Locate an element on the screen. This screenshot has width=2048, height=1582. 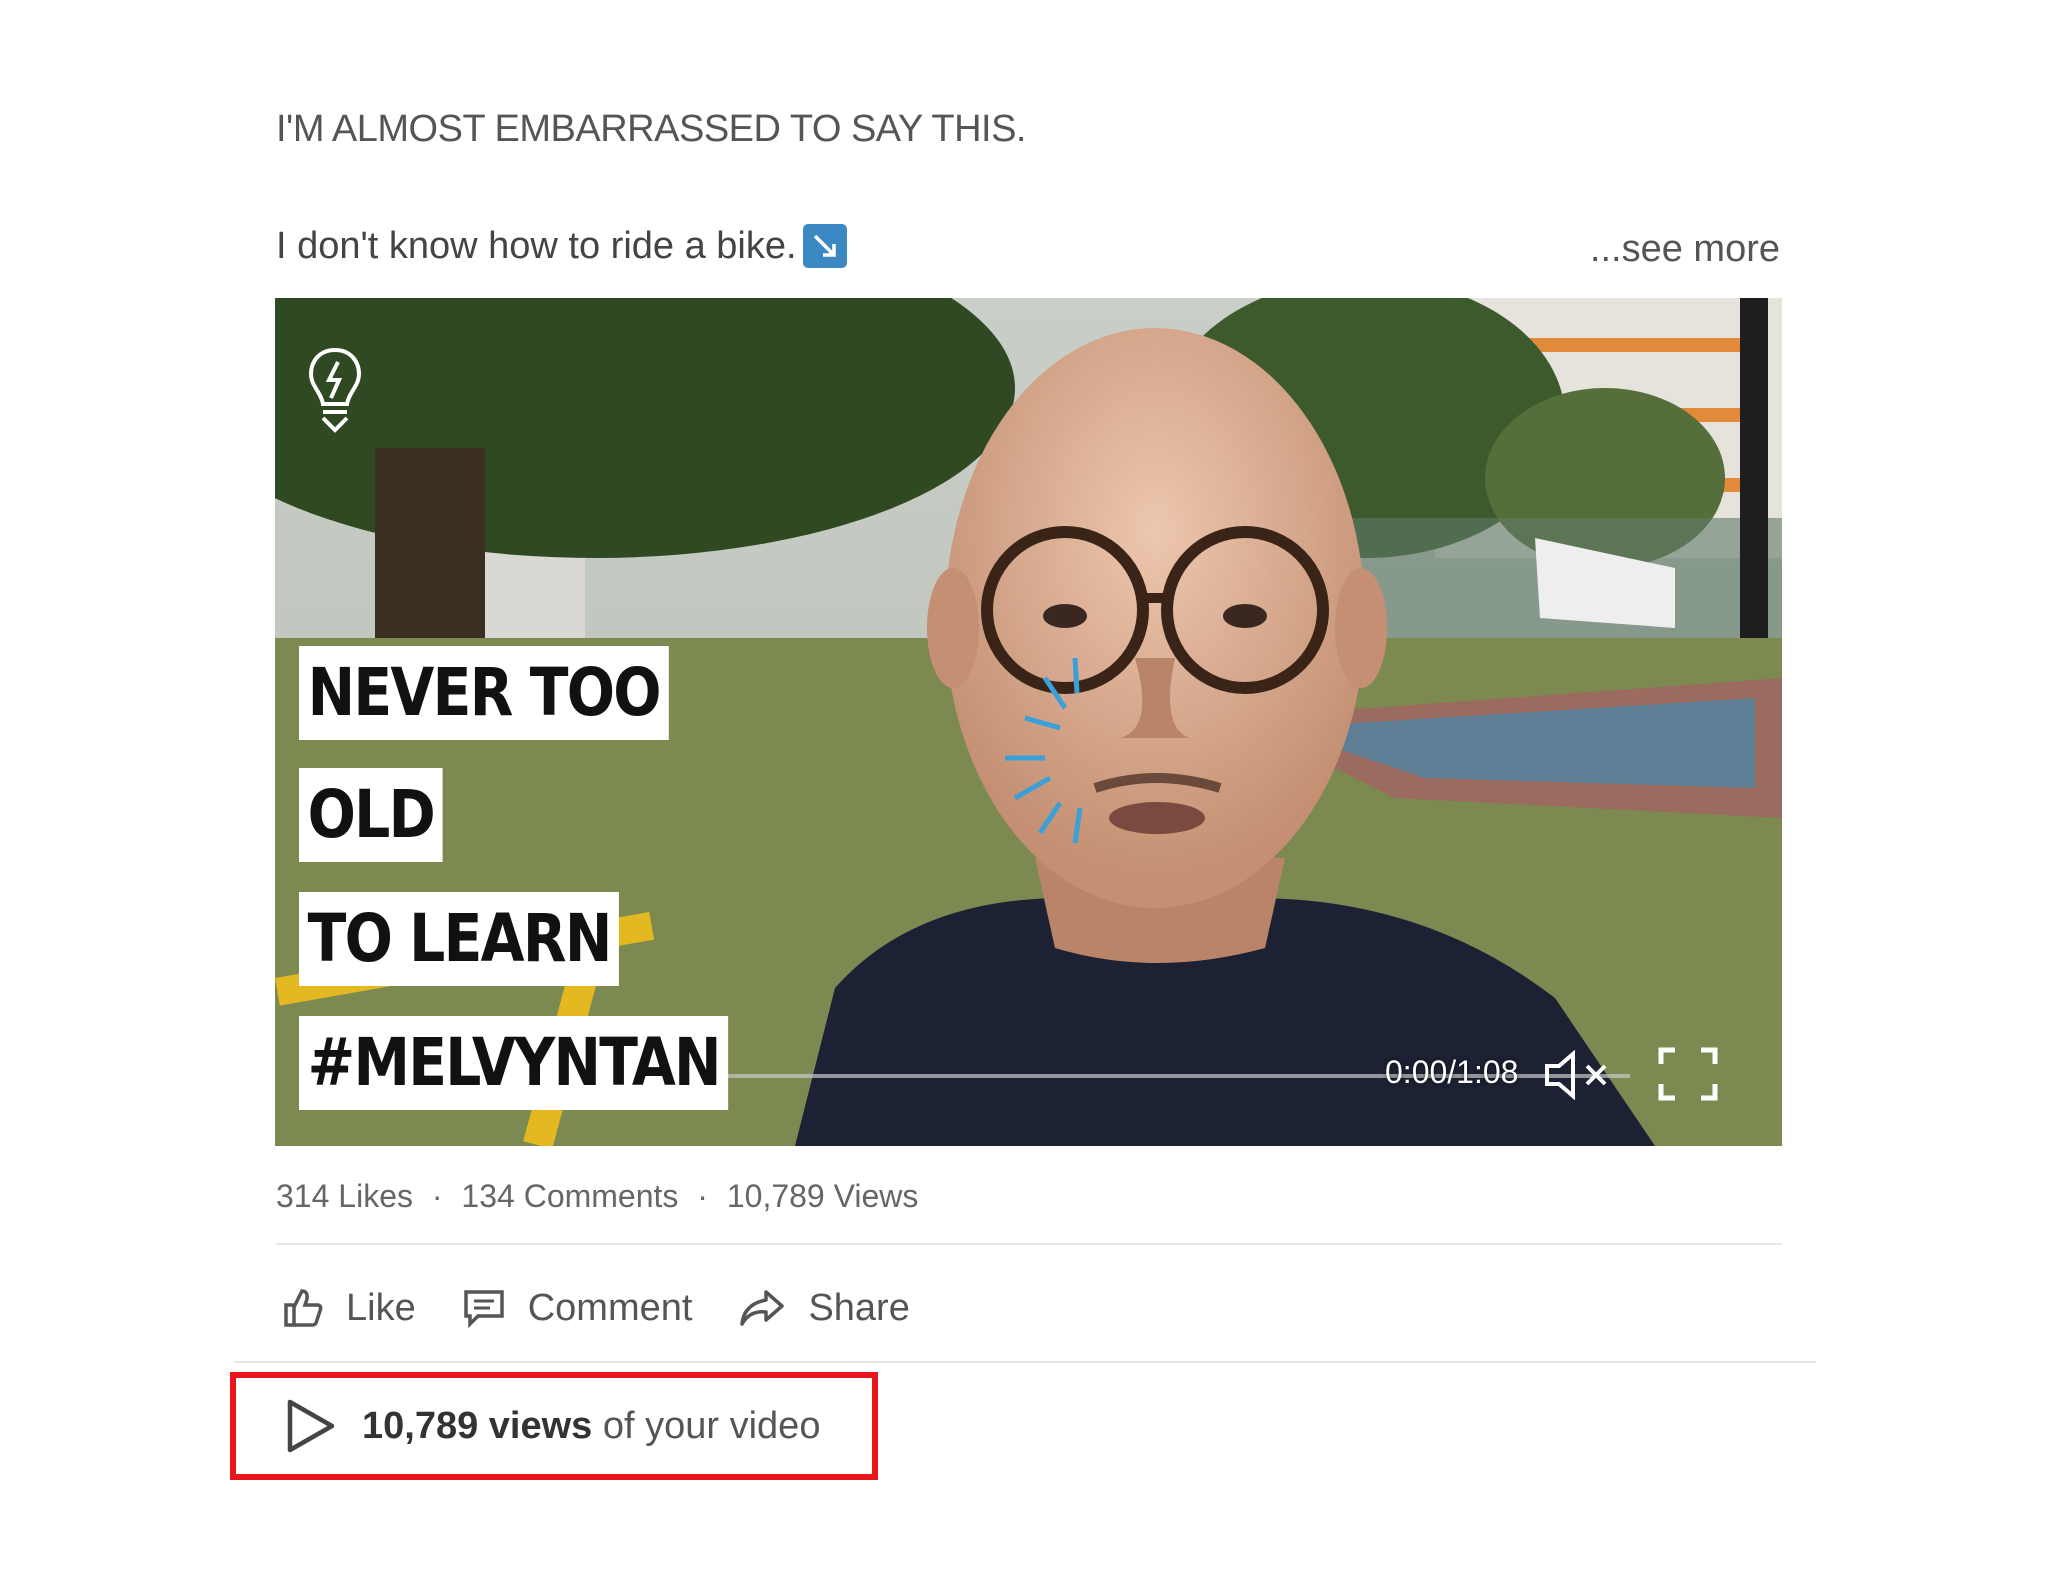
post-stats: 314 Likes · 134 Comments · 10,789 Views is located at coordinates (597, 1196).